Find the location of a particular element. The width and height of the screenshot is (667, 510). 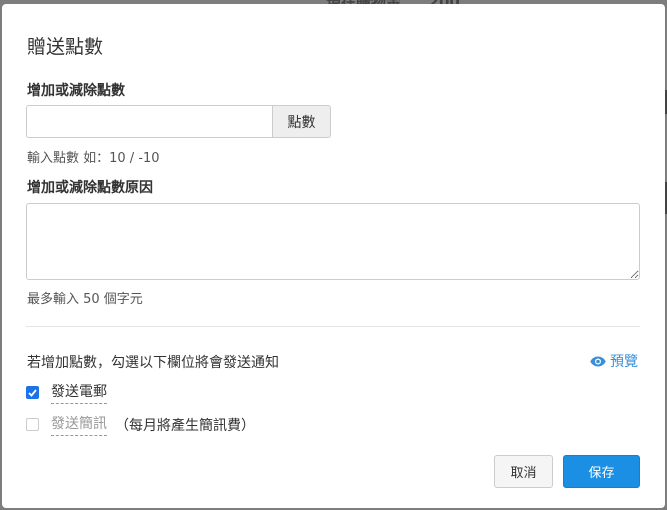

points-label: 增加或減除點數 is located at coordinates (76, 91).